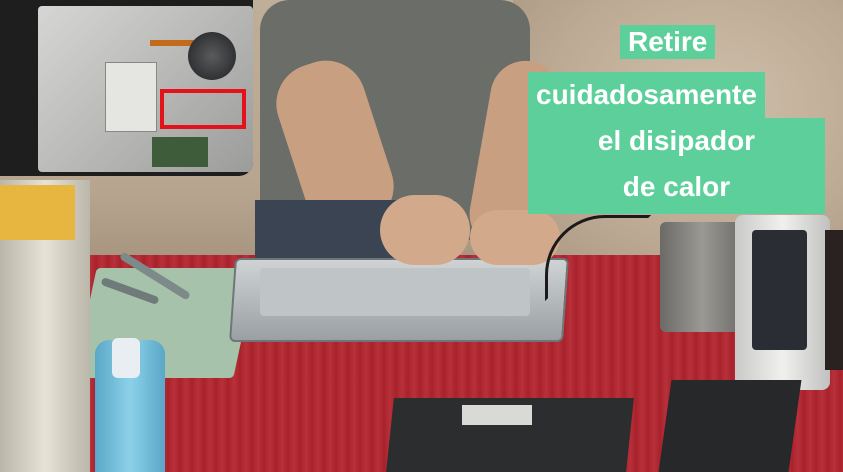 The height and width of the screenshot is (472, 843). What do you see at coordinates (180, 152) in the screenshot?
I see `inset-ram-module` at bounding box center [180, 152].